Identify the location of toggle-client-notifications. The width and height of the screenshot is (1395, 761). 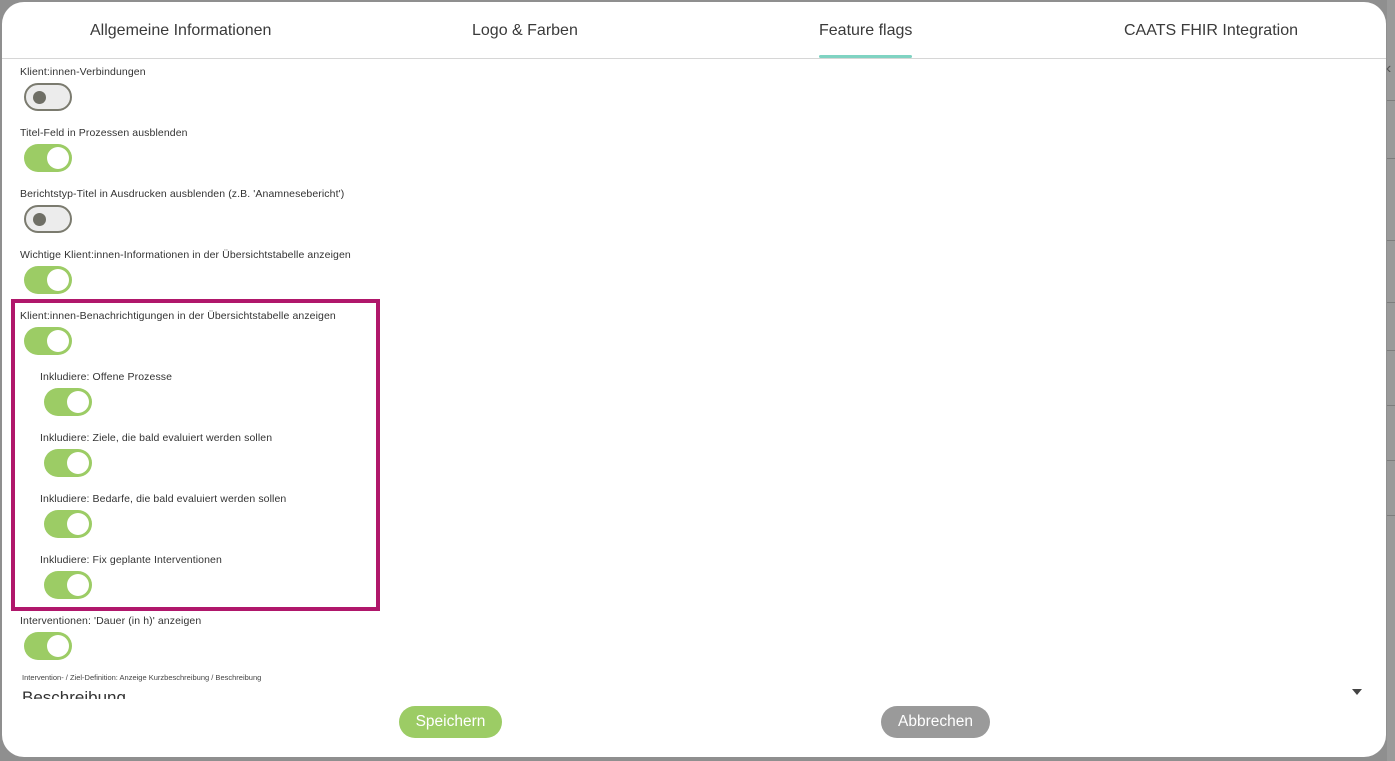
(48, 341).